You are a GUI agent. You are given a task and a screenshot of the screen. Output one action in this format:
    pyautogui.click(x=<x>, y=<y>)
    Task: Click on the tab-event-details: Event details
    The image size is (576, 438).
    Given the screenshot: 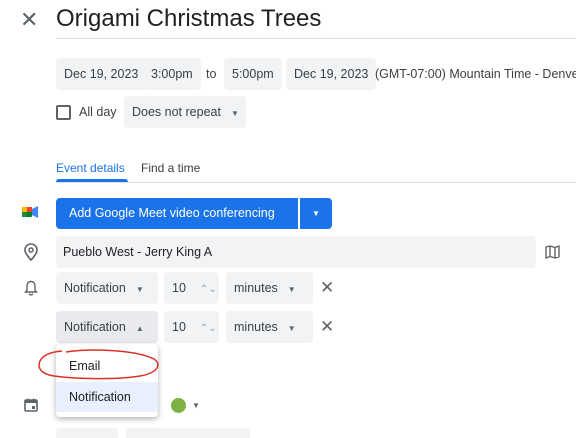 What is the action you would take?
    pyautogui.click(x=90, y=168)
    